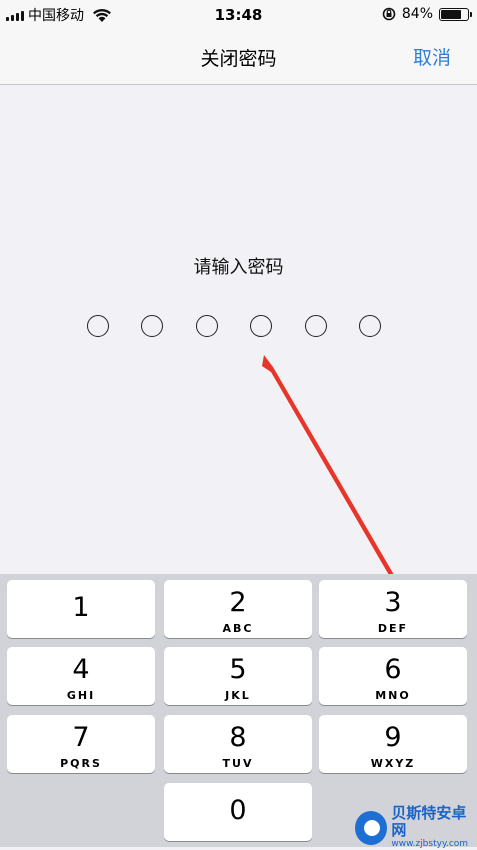 The height and width of the screenshot is (850, 477). Describe the element at coordinates (430, 844) in the screenshot. I see `watermark-url: www.zjbstyy.com` at that location.